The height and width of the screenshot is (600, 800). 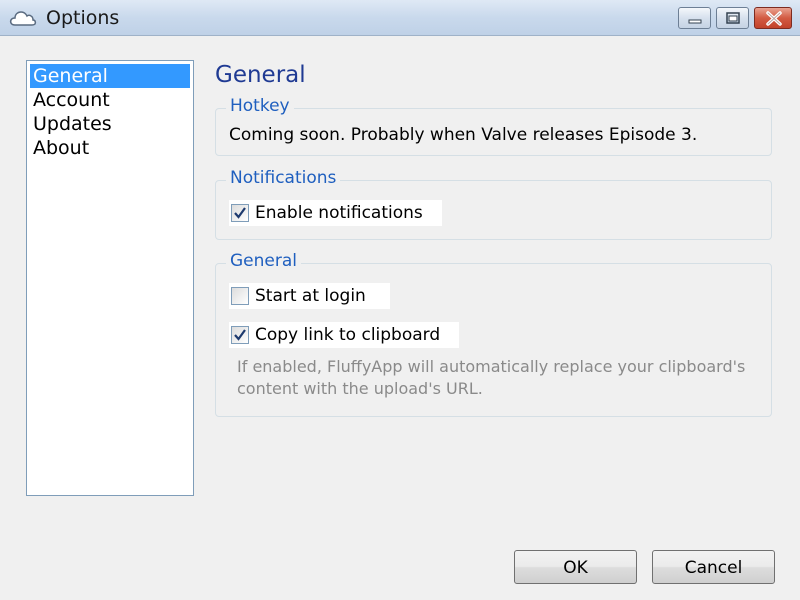 What do you see at coordinates (240, 296) in the screenshot?
I see `start-at-login-checkbox-box` at bounding box center [240, 296].